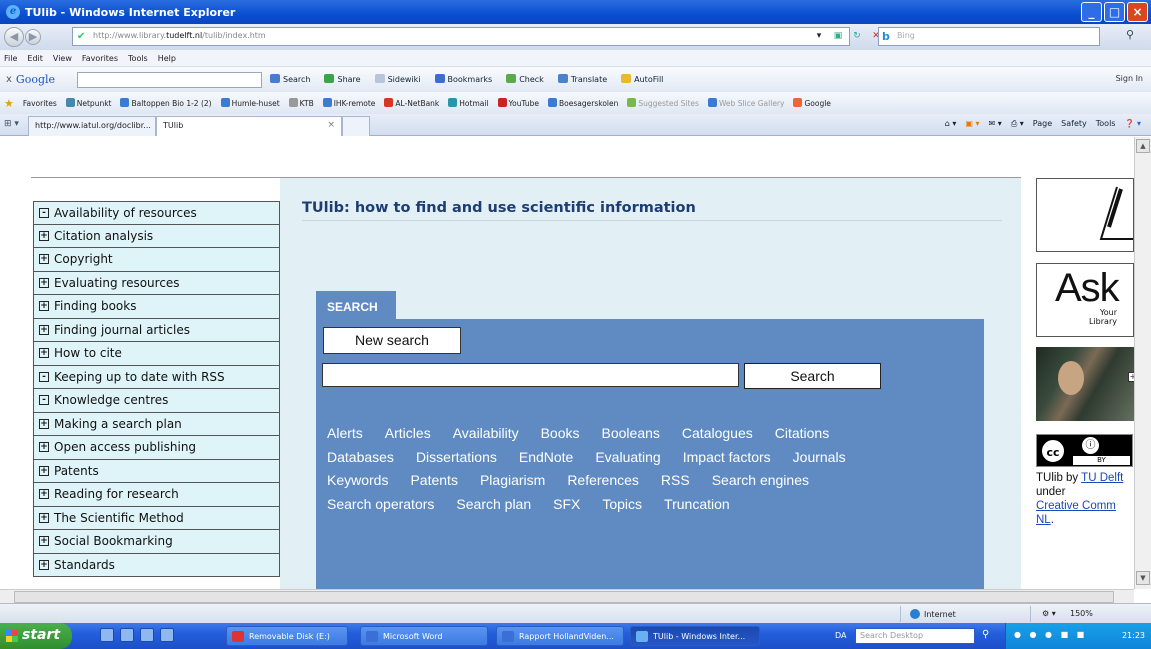  I want to click on print-icon: ⎙ ▾, so click(1017, 124).